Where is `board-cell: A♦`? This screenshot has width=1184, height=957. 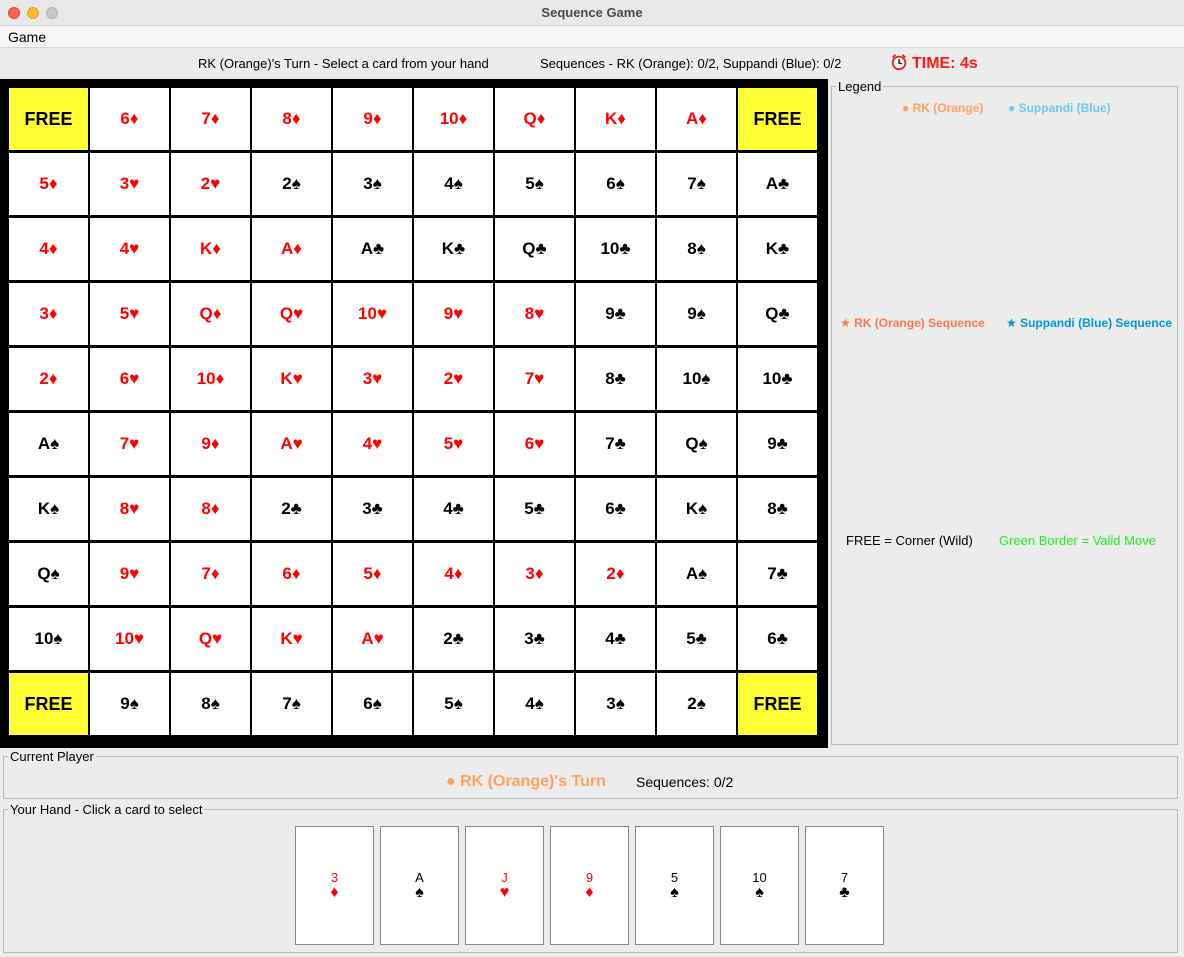 board-cell: A♦ is located at coordinates (696, 119).